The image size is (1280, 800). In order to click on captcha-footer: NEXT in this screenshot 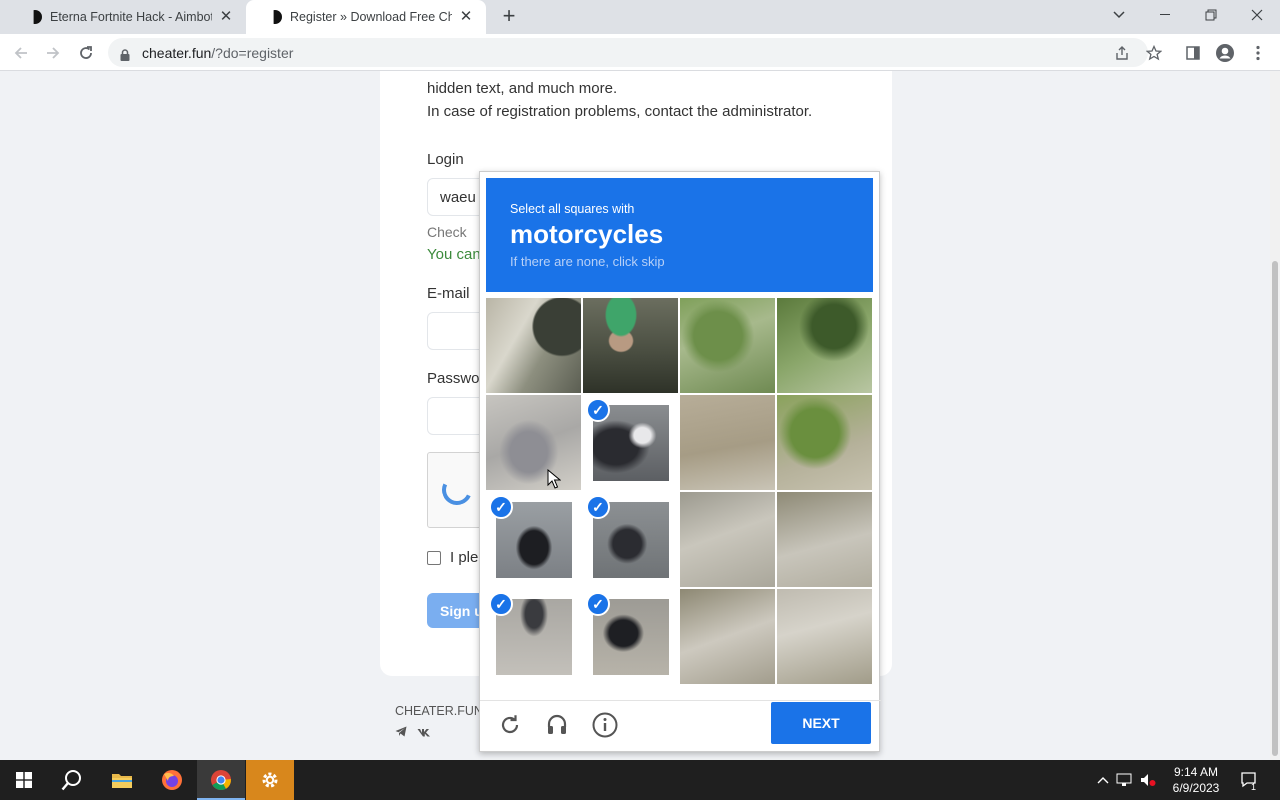, I will do `click(680, 726)`.